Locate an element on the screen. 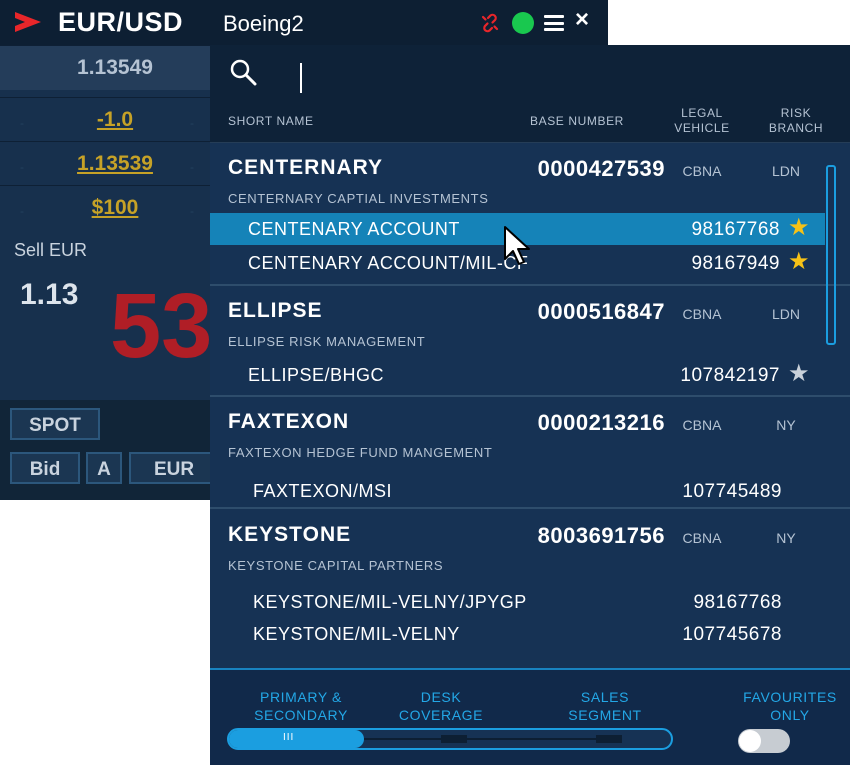 This screenshot has width=850, height=765. group-short-name: CENTERNARY is located at coordinates (306, 167).